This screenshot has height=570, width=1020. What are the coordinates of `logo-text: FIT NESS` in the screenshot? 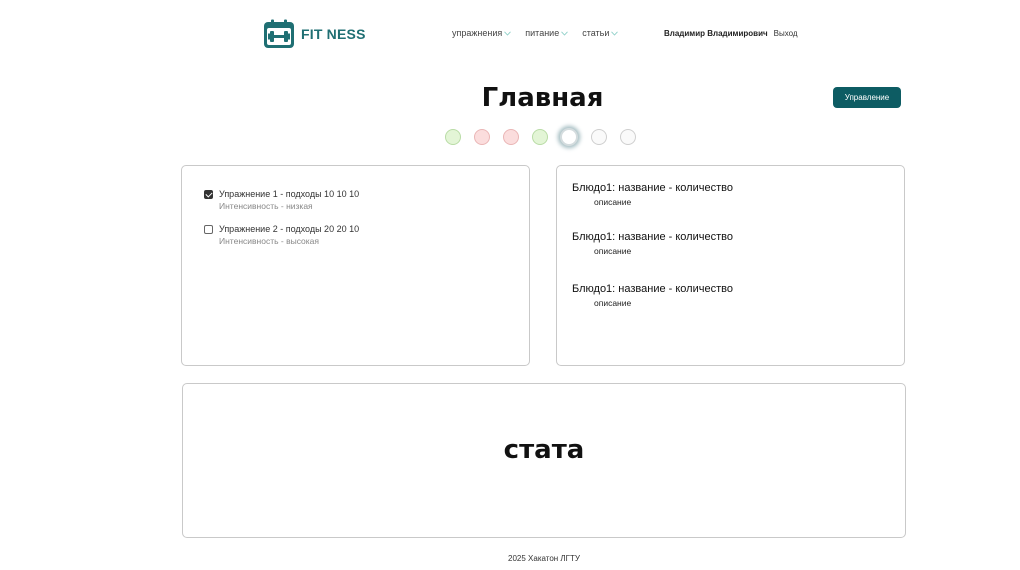 It's located at (333, 34).